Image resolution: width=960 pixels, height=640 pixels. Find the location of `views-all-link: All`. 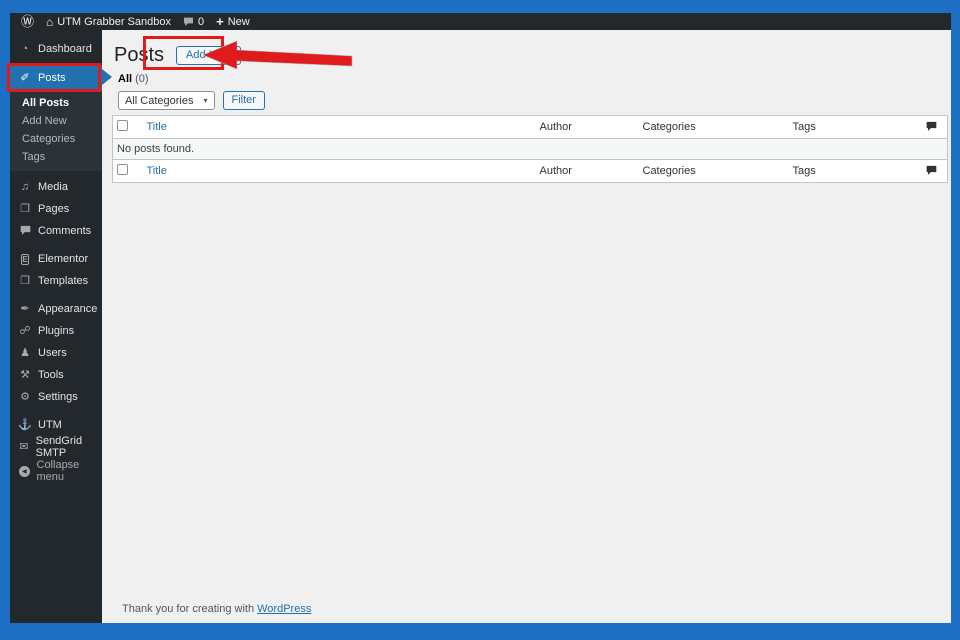

views-all-link: All is located at coordinates (125, 79).